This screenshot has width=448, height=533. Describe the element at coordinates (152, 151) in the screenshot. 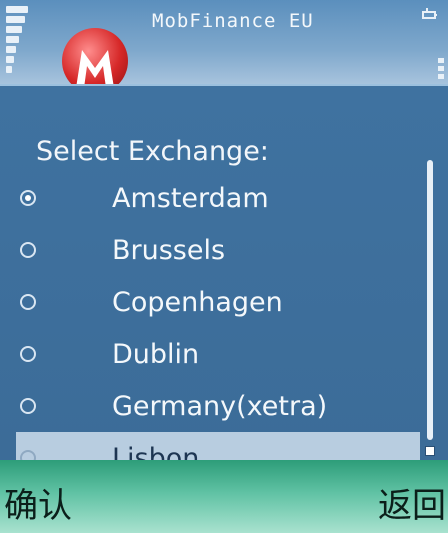

I see `dialog-title: Select Exchange:` at that location.